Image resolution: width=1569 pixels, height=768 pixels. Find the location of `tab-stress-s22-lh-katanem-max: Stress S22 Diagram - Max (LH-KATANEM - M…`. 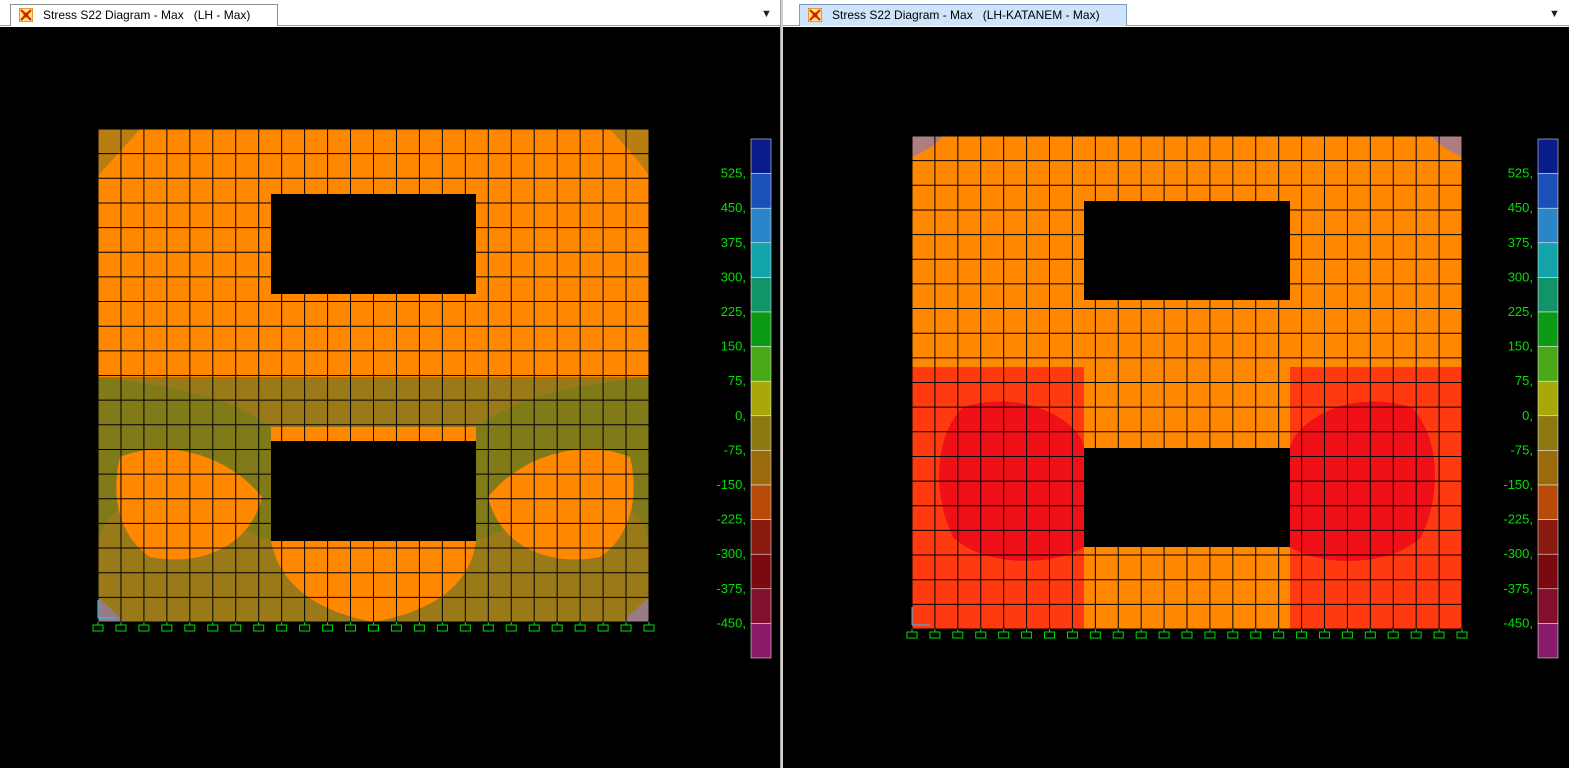

tab-stress-s22-lh-katanem-max: Stress S22 Diagram - Max (LH-KATANEM - M… is located at coordinates (963, 15).